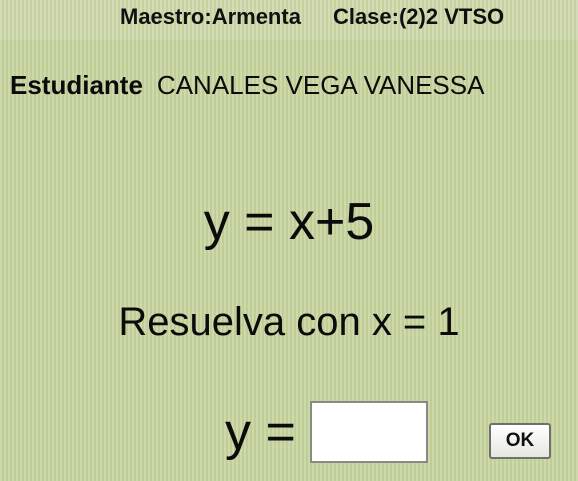 This screenshot has height=481, width=578. I want to click on student-name: CANALES VEGA VANESSA, so click(320, 85).